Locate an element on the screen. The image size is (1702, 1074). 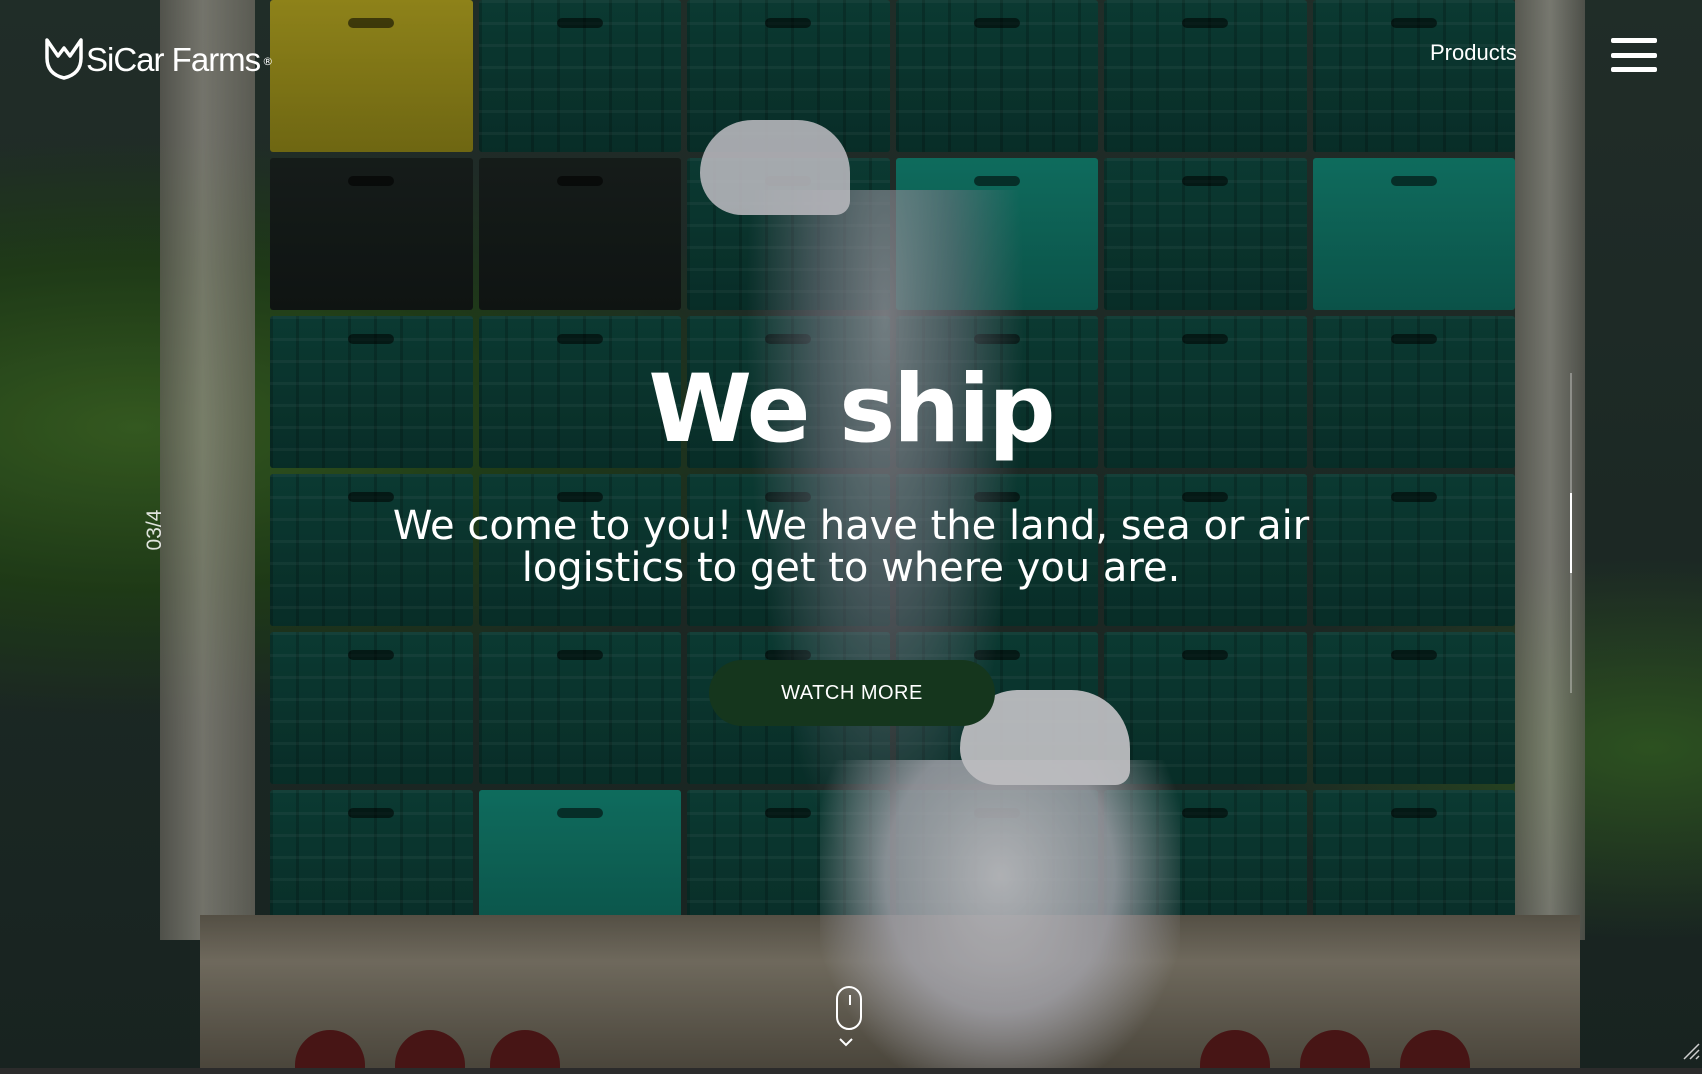
window-bottom-edge is located at coordinates (851, 1071).